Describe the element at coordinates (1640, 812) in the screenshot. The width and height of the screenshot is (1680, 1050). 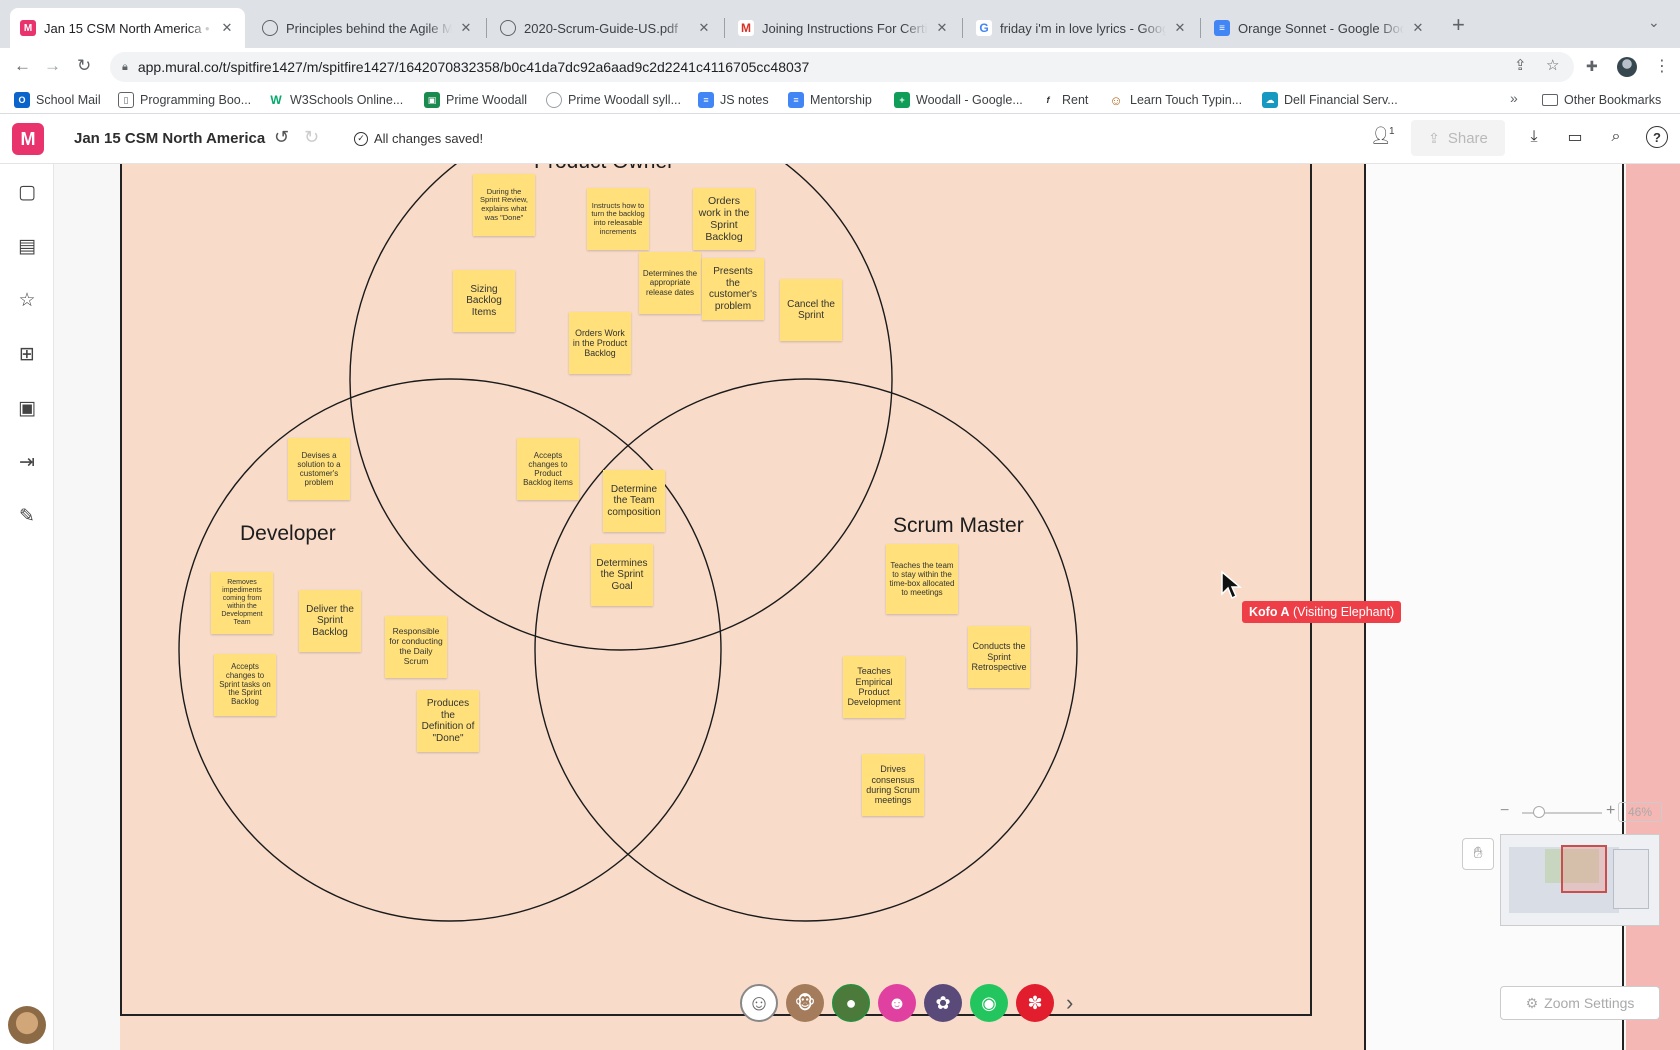
I see `zoom-percentage: 46%` at that location.